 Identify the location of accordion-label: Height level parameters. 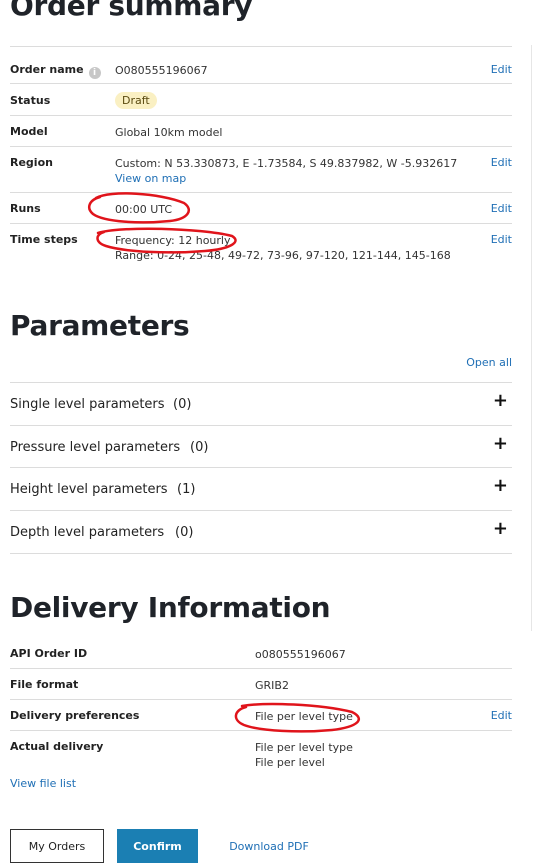
(89, 489).